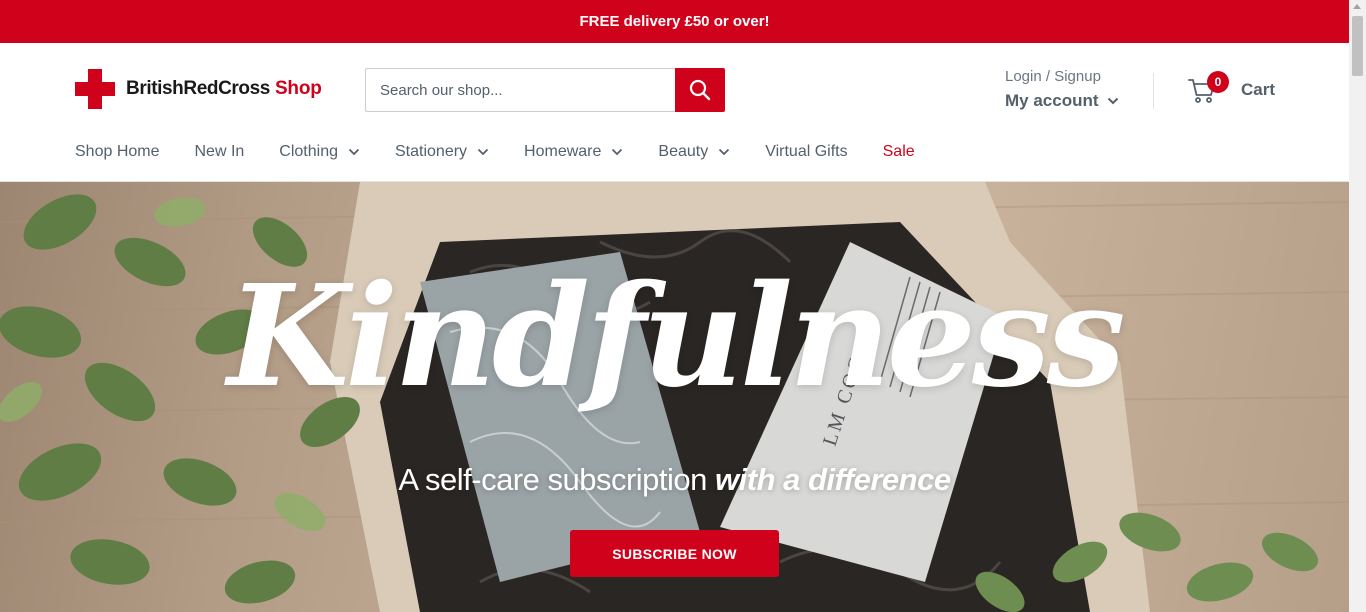 This screenshot has width=1366, height=612. I want to click on cart-label: Cart, so click(1258, 89).